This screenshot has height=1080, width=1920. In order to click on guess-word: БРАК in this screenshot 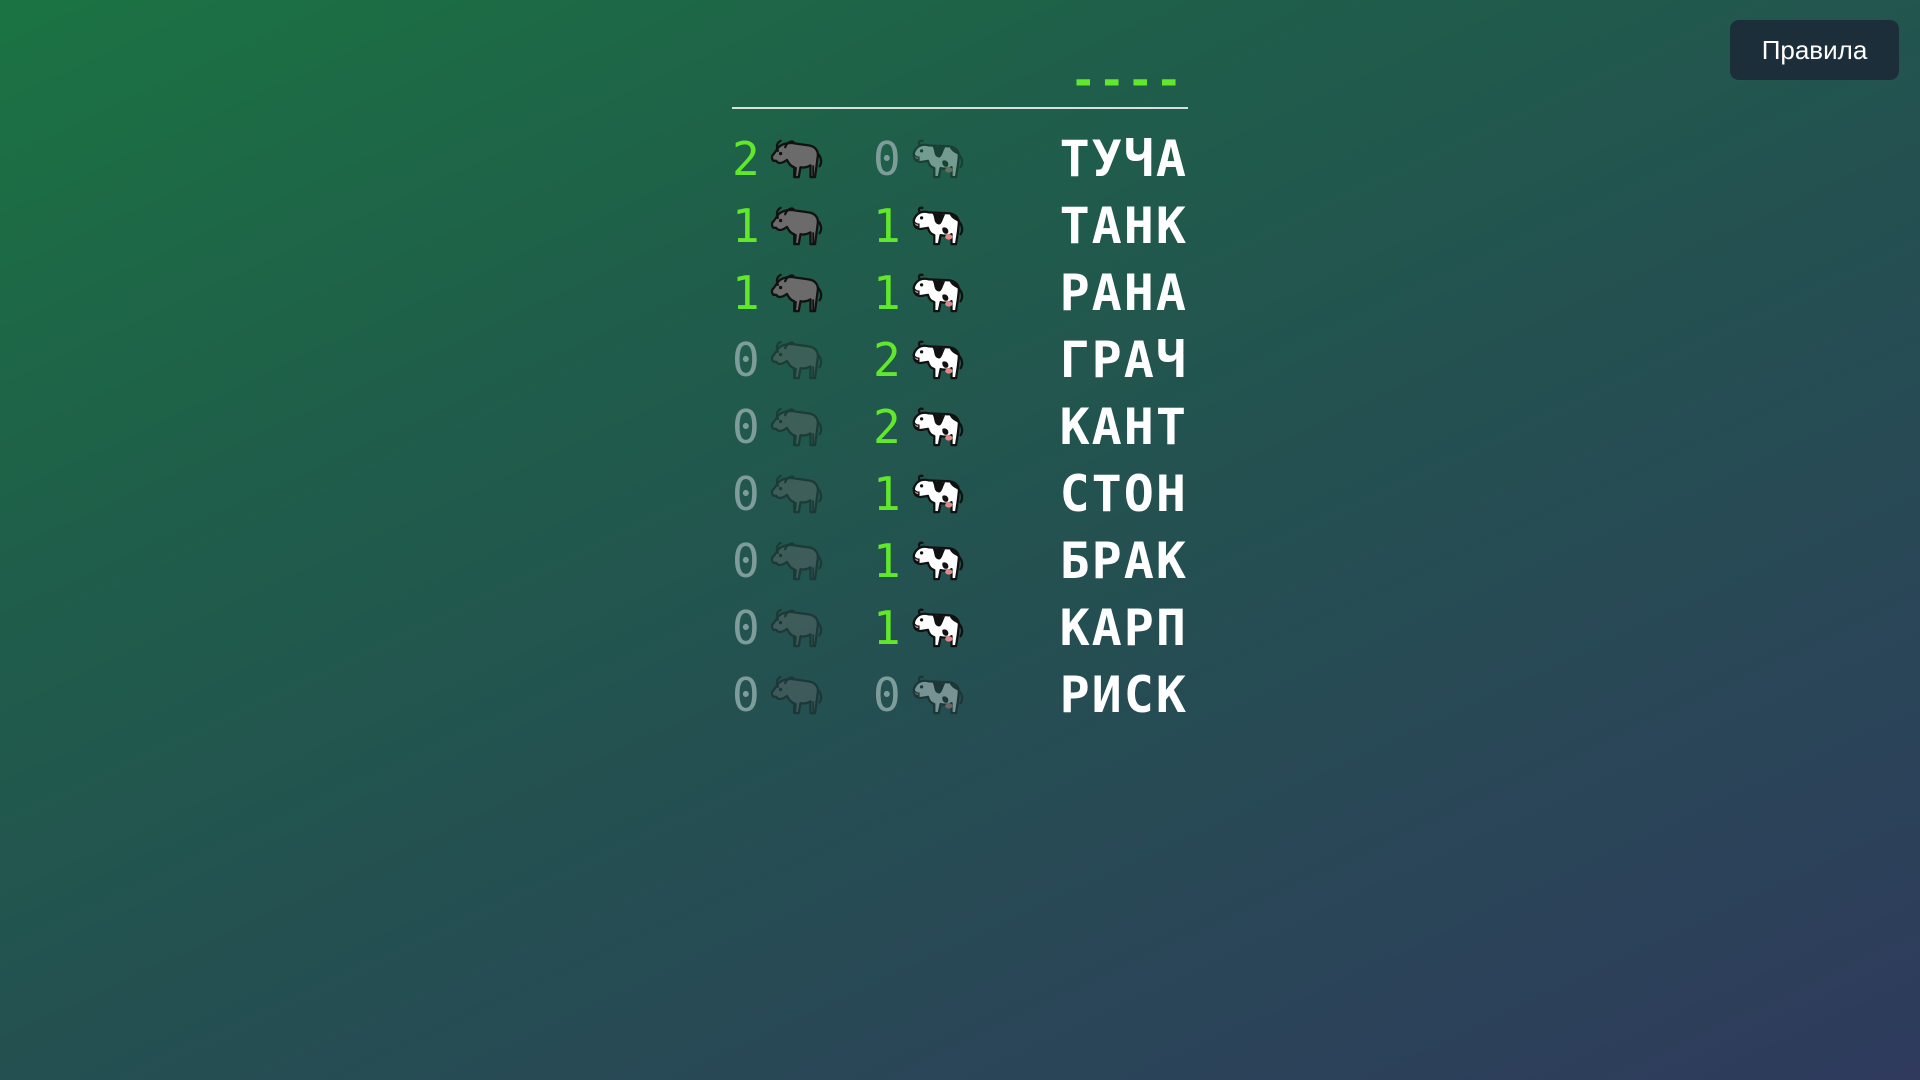, I will do `click(1123, 560)`.